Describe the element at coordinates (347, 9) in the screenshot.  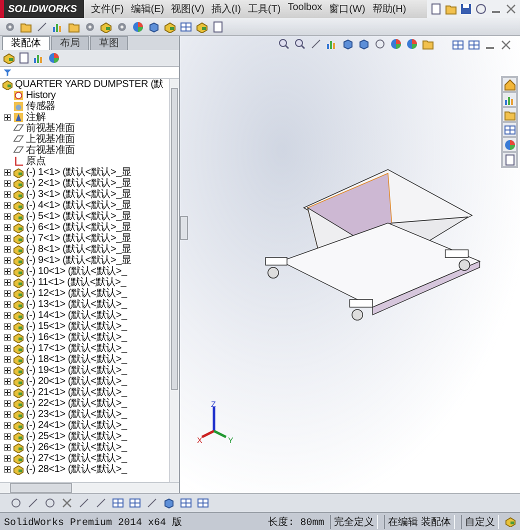
I see `menu-item: 窗口(W)` at that location.